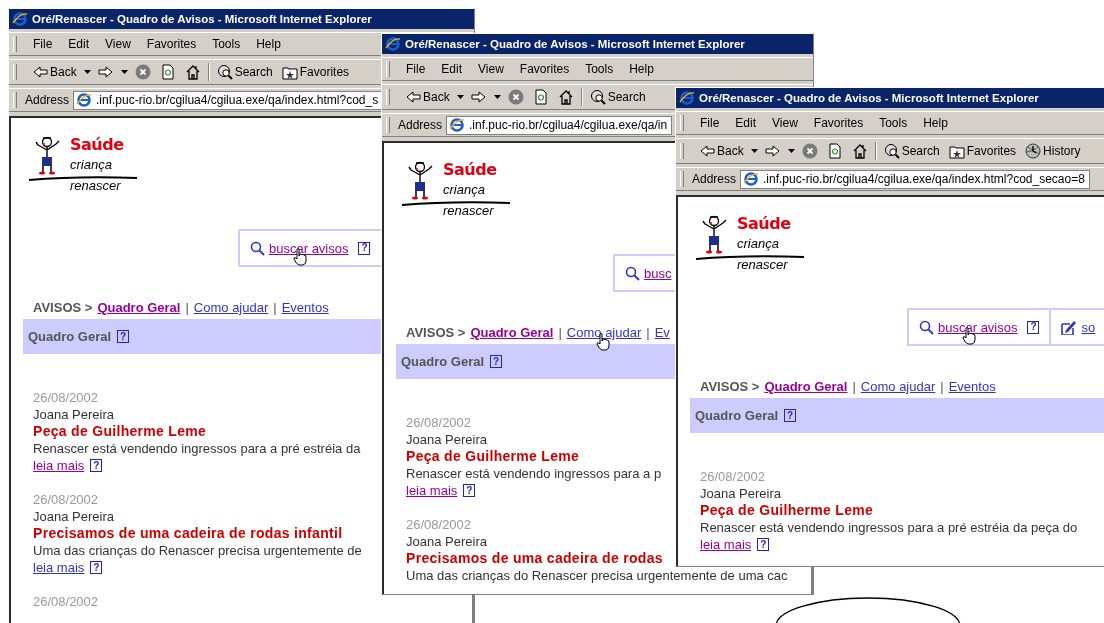 Image resolution: width=1104 pixels, height=623 pixels. I want to click on arrow-left-icon, so click(413, 97).